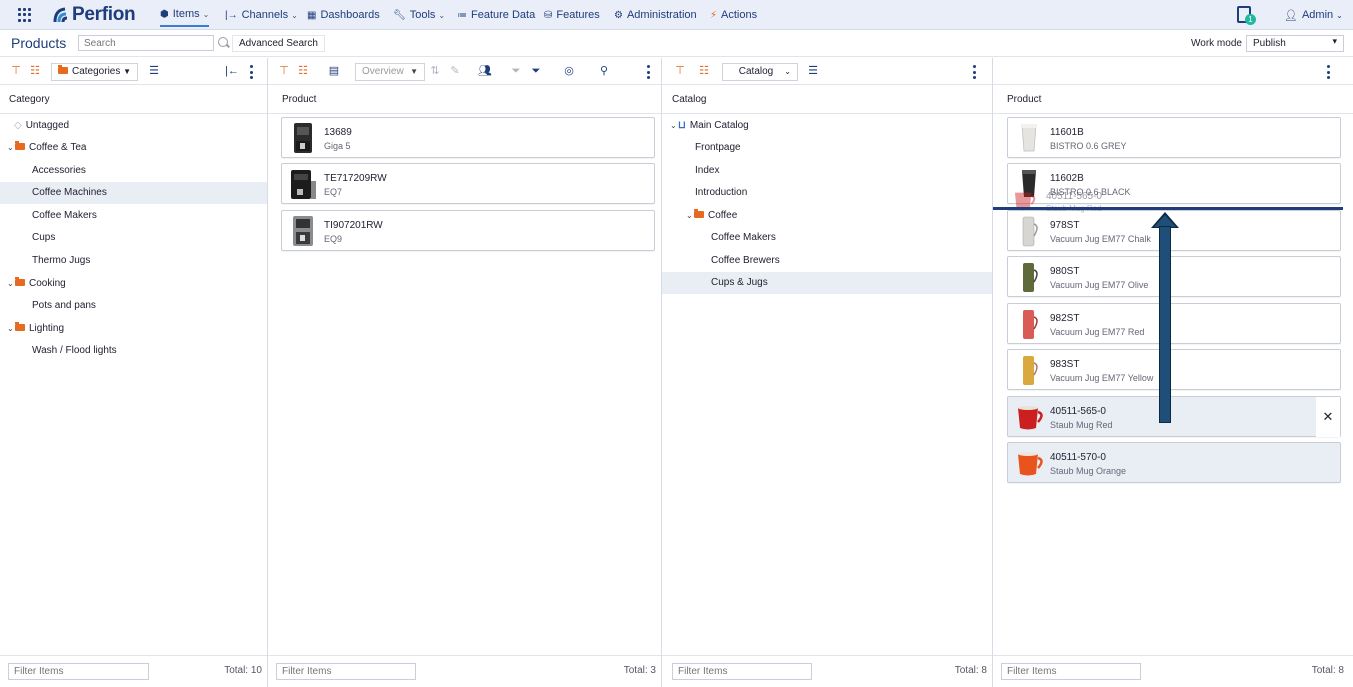  Describe the element at coordinates (496, 15) in the screenshot. I see `nav-feature-data: ≔ Feature Data` at that location.